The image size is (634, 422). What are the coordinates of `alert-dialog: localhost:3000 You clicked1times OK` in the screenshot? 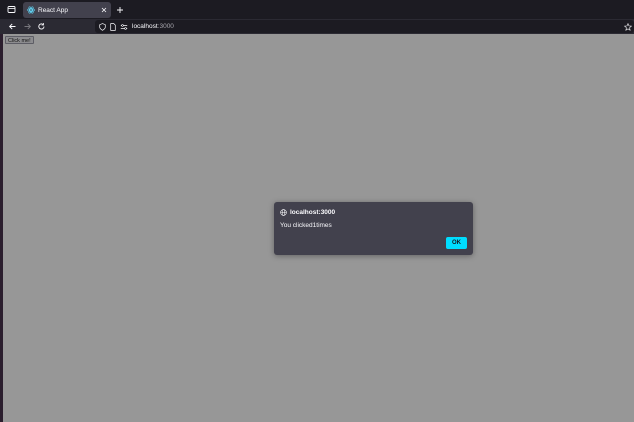 It's located at (373, 228).